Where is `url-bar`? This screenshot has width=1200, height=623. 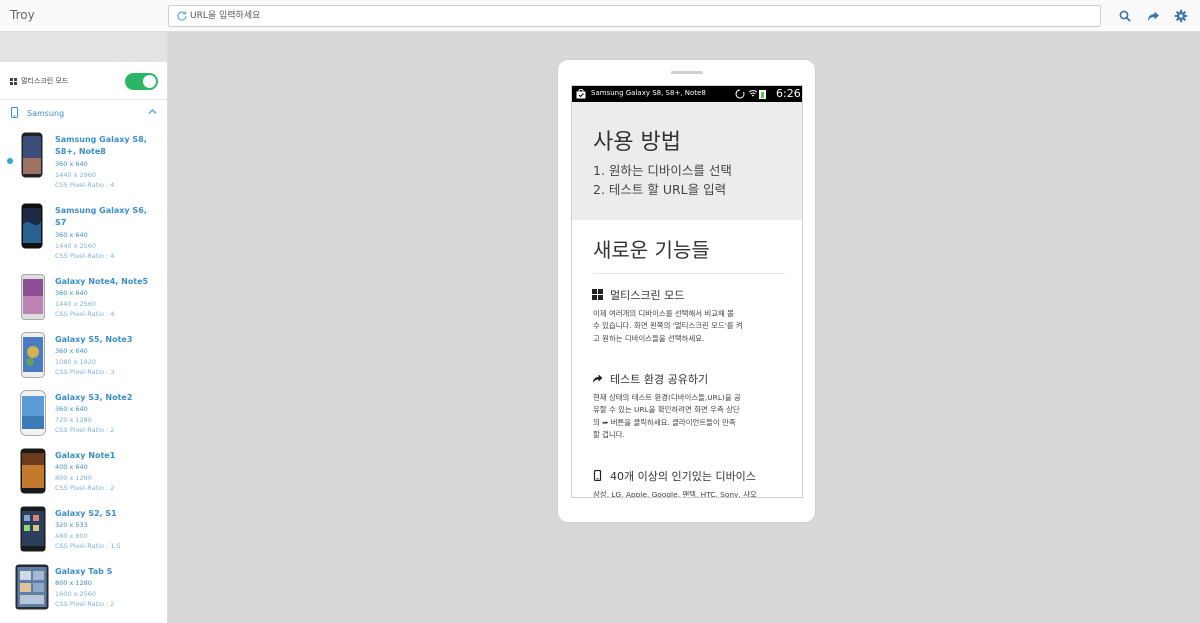 url-bar is located at coordinates (634, 16).